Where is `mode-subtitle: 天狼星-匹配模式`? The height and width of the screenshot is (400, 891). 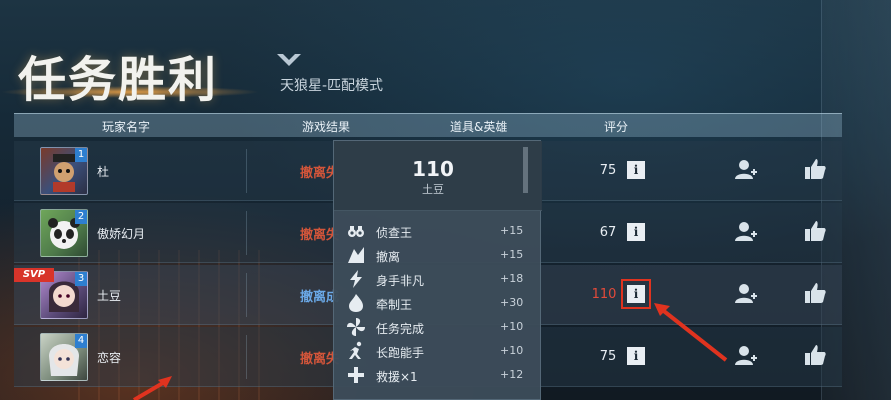
mode-subtitle: 天狼星-匹配模式 is located at coordinates (332, 86).